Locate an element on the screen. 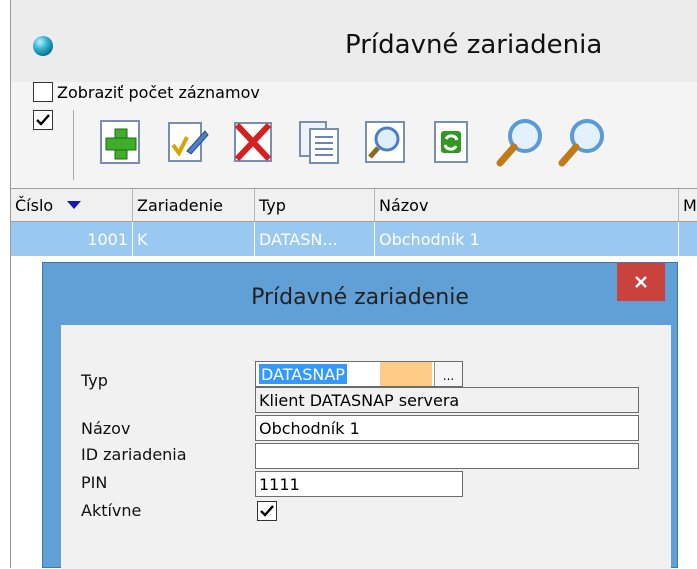 The width and height of the screenshot is (697, 569). column-header-m: M is located at coordinates (688, 205).